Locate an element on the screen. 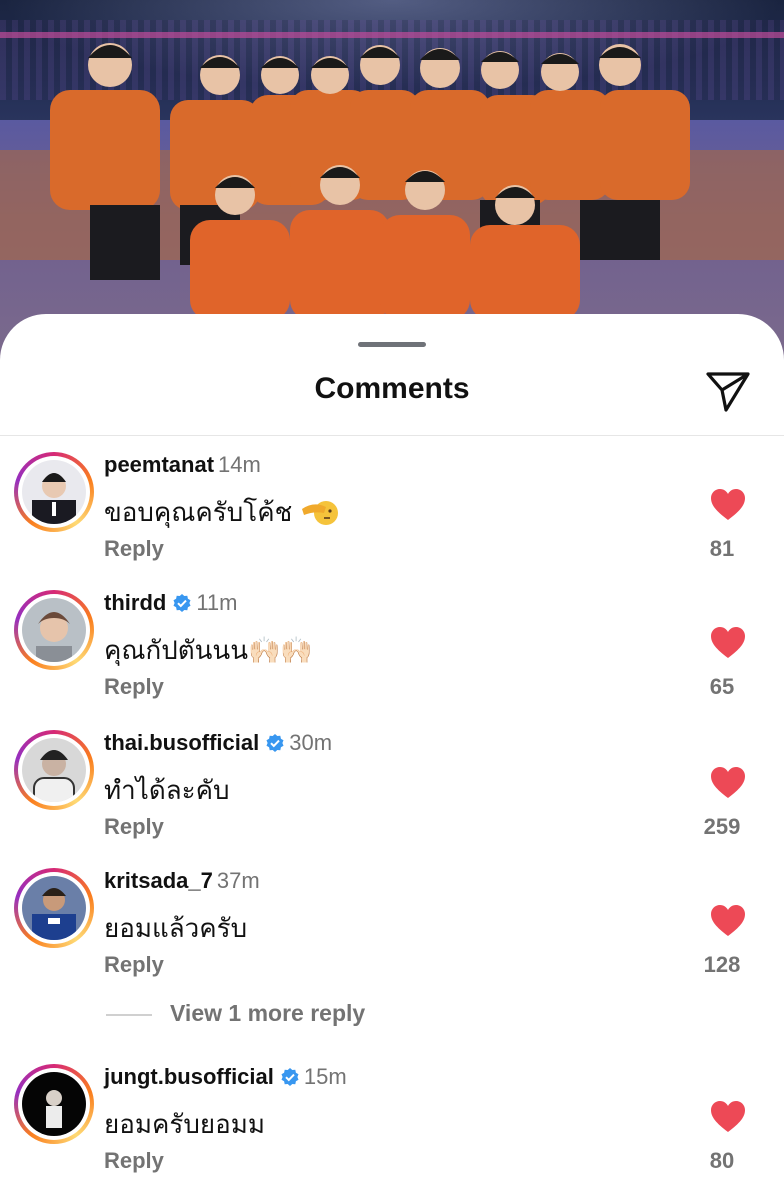 The width and height of the screenshot is (784, 1200). comment-text: คุณกัปตันนน🙌🏻🙌🏻 is located at coordinates (208, 650).